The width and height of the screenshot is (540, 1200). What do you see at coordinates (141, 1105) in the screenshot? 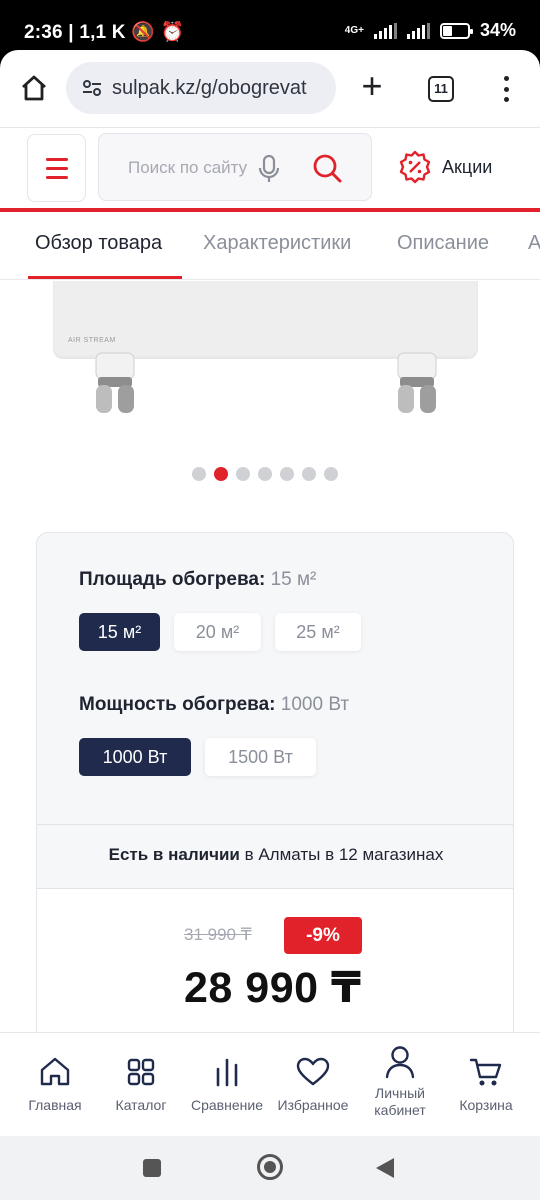
I see `nav-catalog-label: Каталог` at bounding box center [141, 1105].